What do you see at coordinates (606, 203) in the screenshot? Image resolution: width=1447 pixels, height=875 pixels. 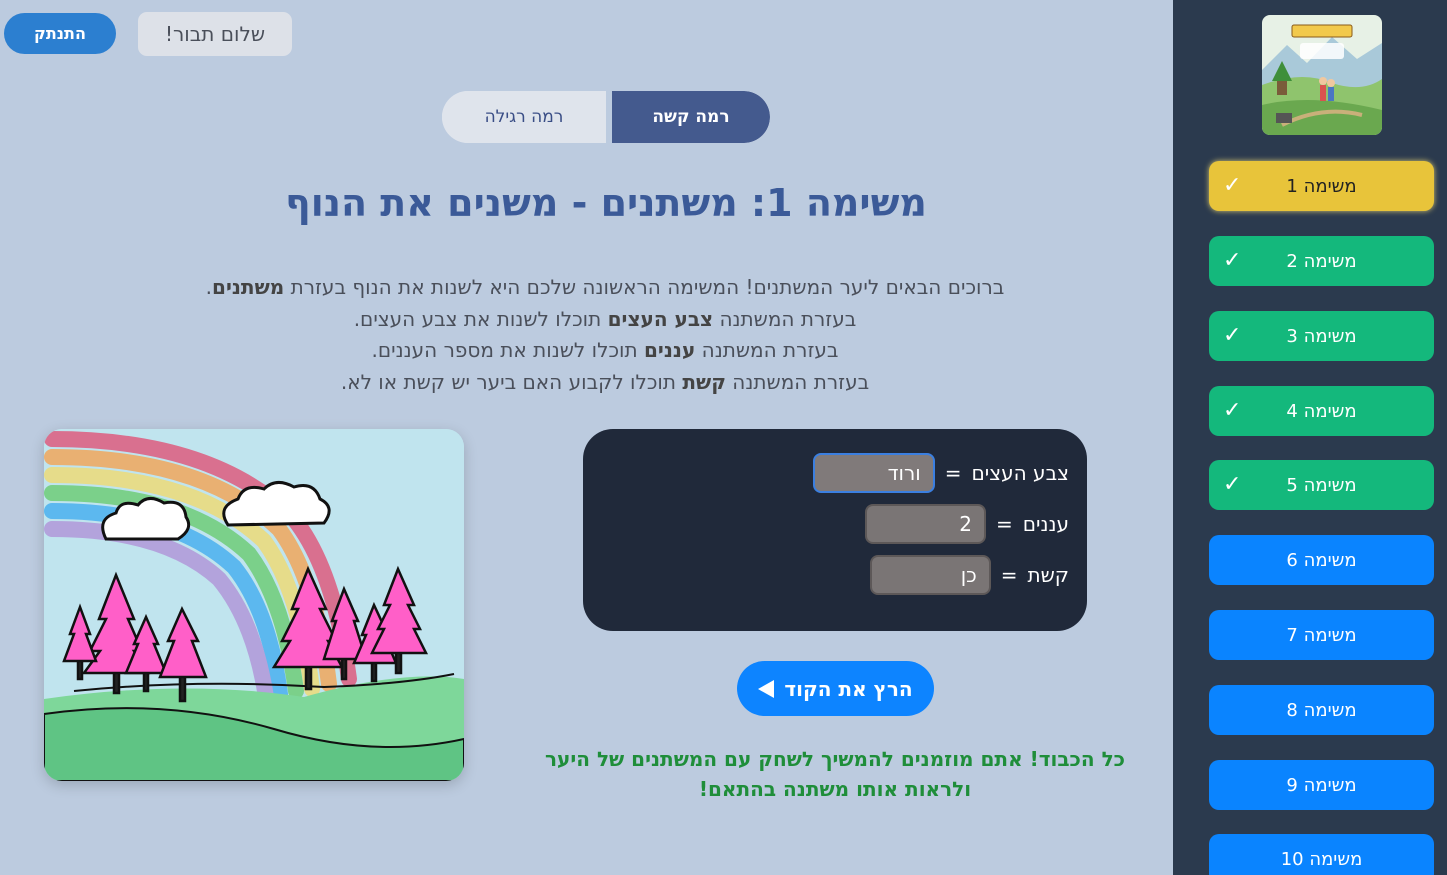 I see `page-title: משימה 1: משתנים - משנים את הנוף` at bounding box center [606, 203].